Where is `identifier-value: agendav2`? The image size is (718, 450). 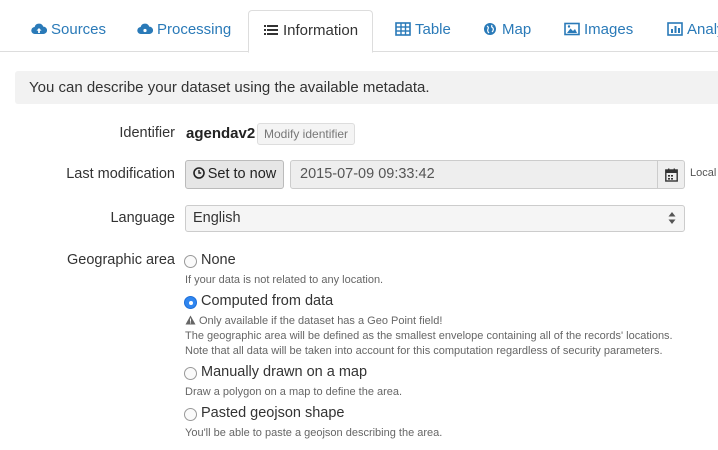 identifier-value: agendav2 is located at coordinates (221, 133).